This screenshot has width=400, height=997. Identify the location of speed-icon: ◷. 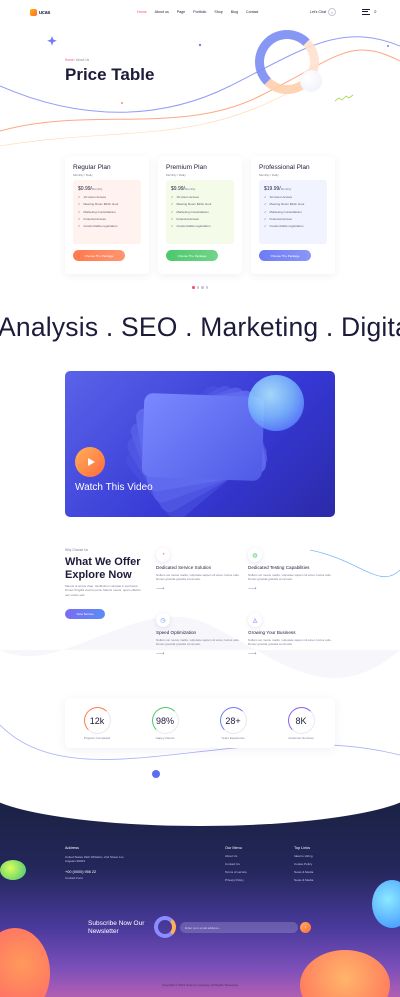
(163, 620).